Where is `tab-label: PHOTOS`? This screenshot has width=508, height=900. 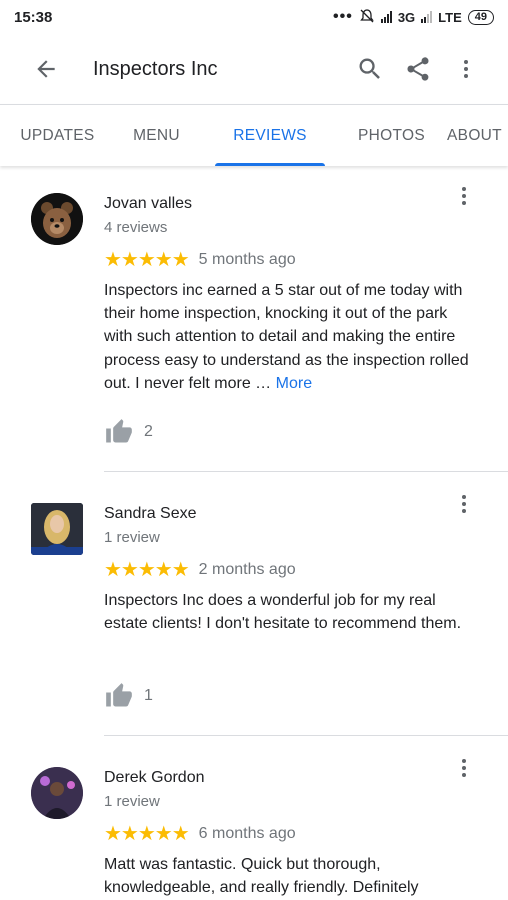 tab-label: PHOTOS is located at coordinates (391, 135).